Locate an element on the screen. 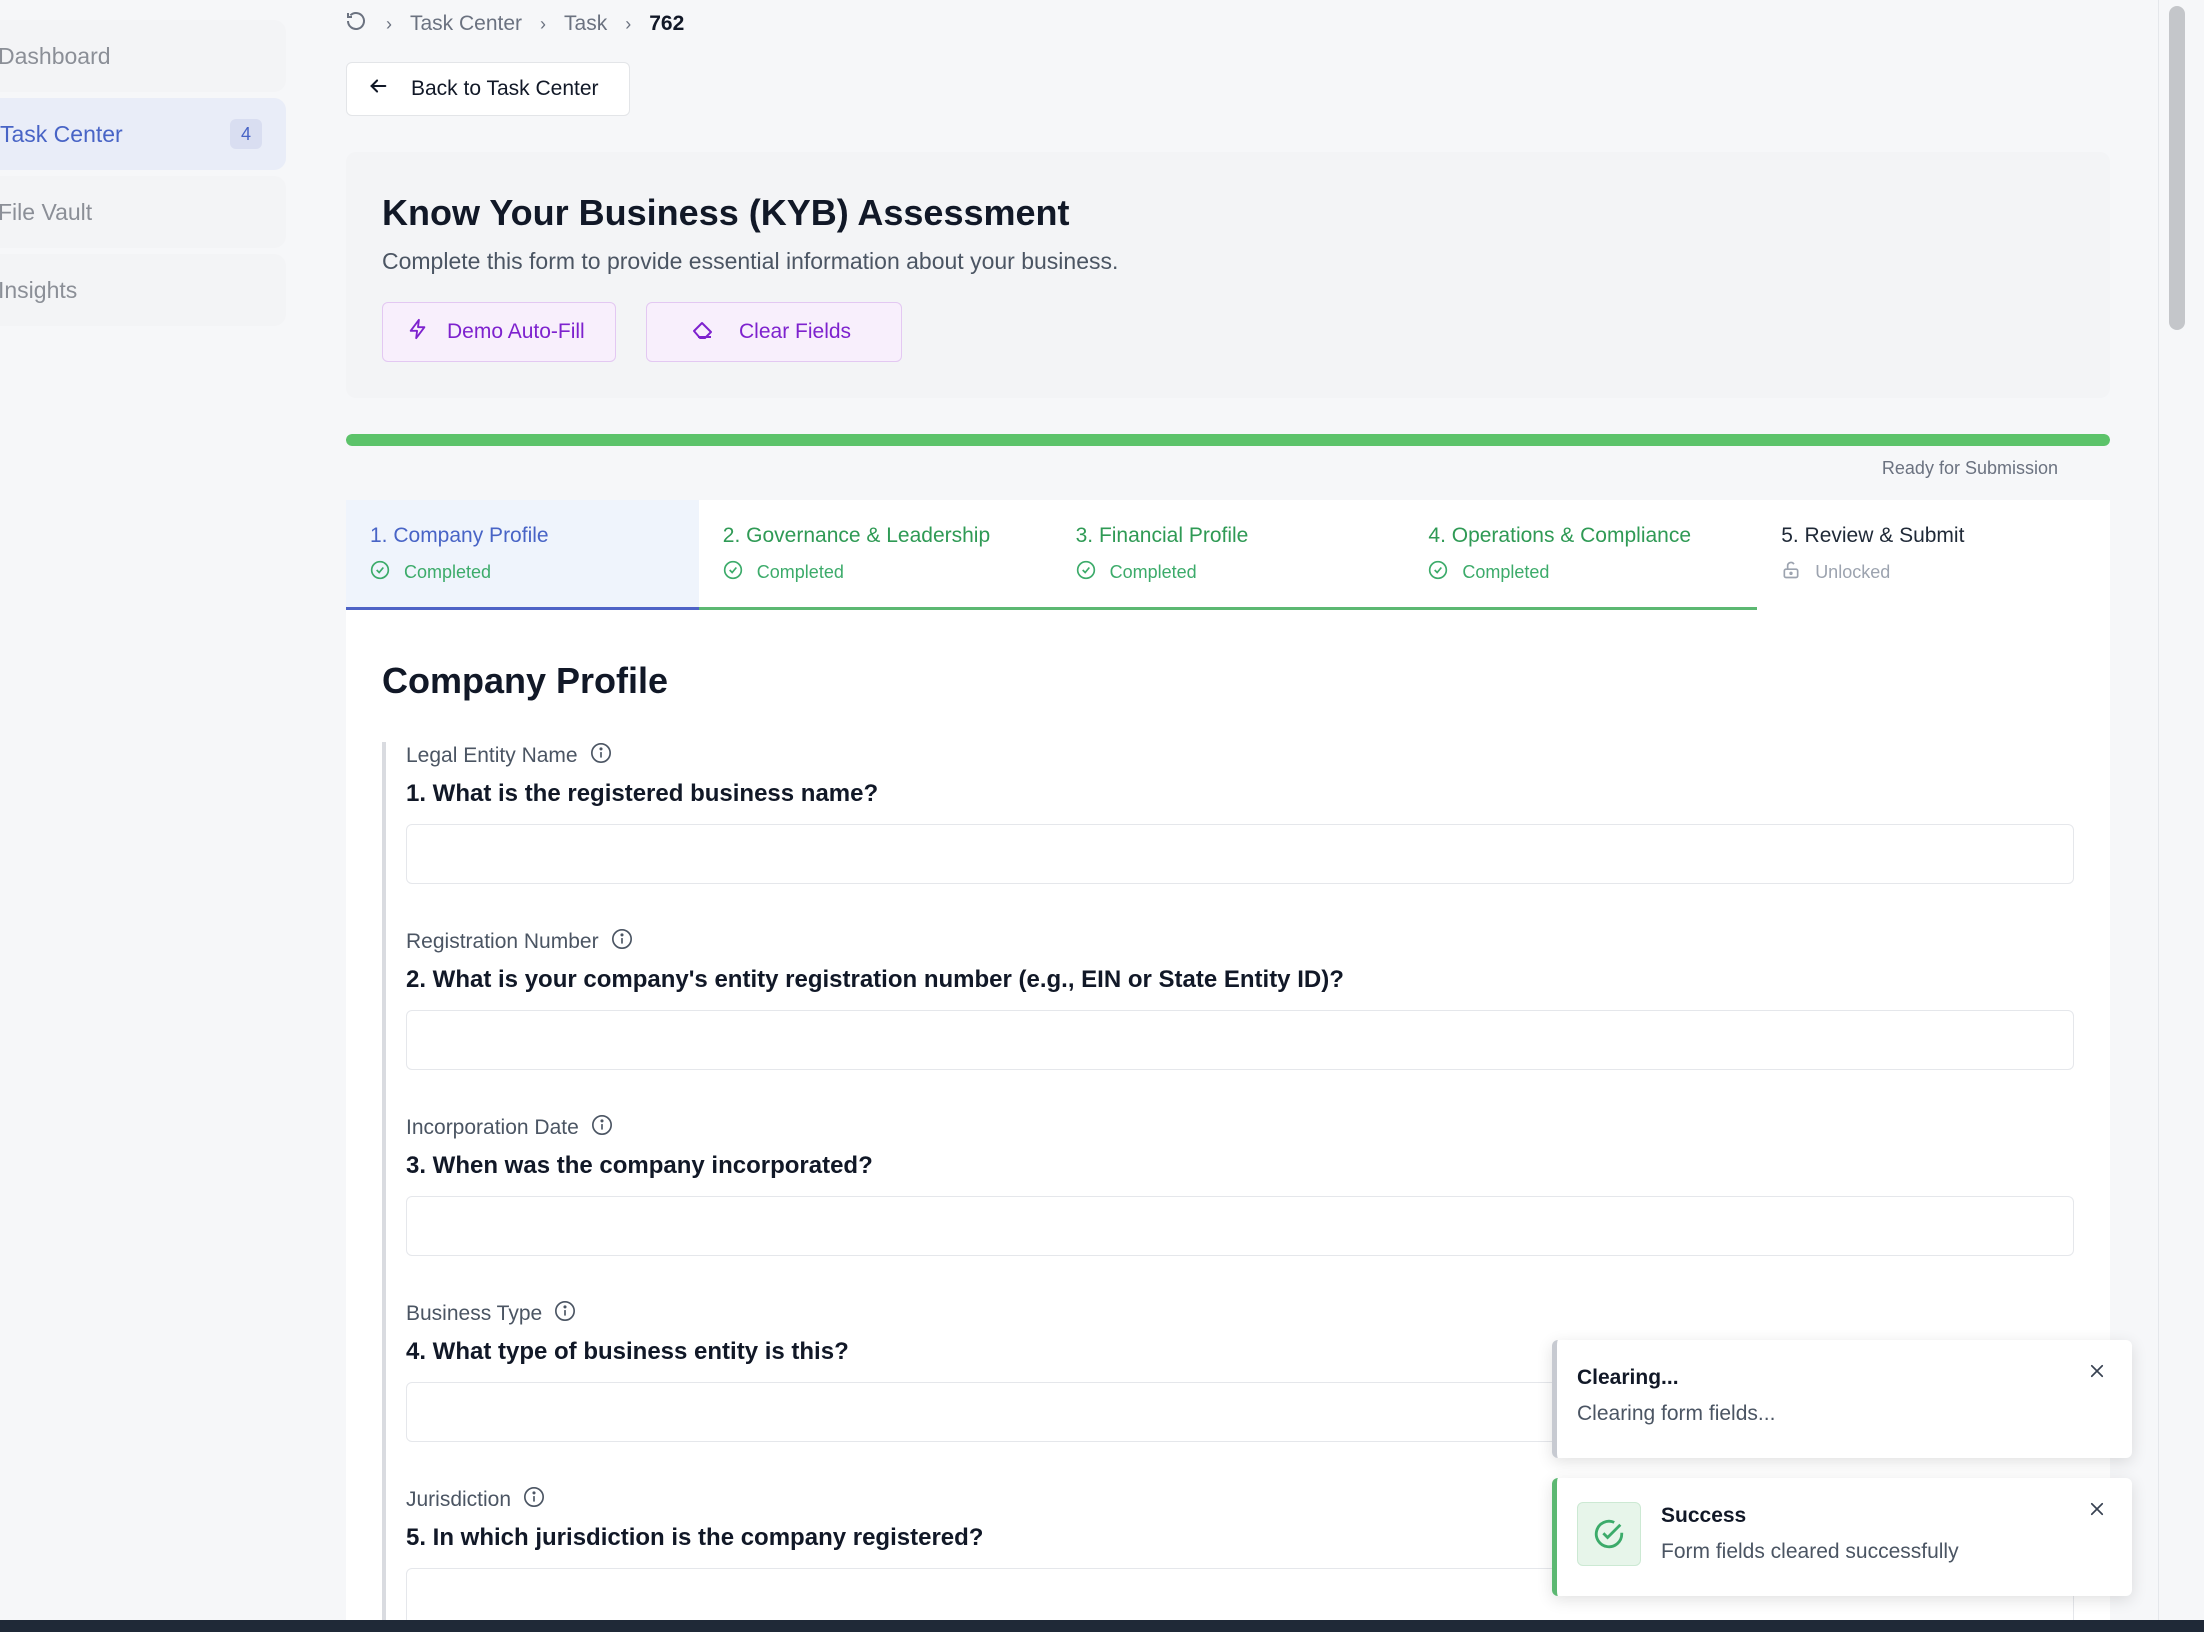 The width and height of the screenshot is (2204, 1632). toast-title: Success is located at coordinates (1704, 1515).